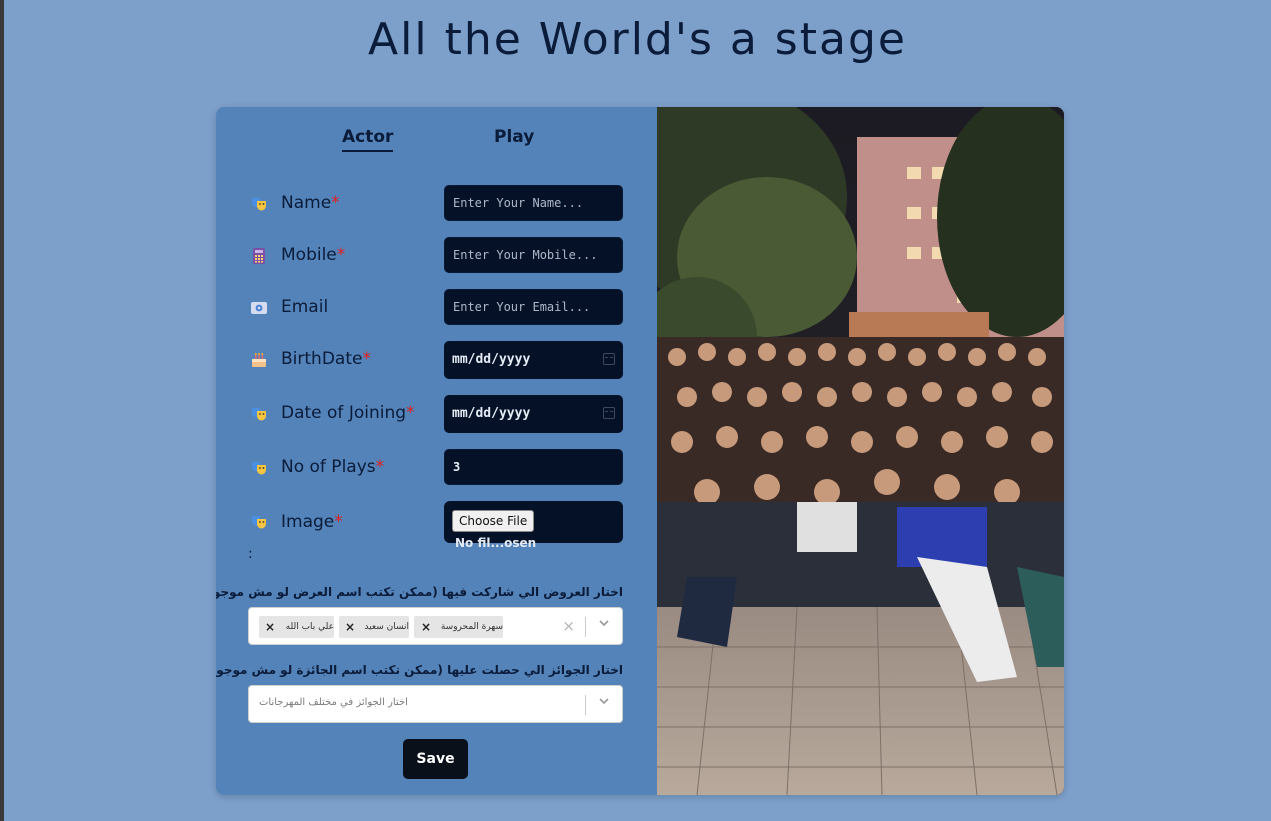  I want to click on no-of-plays-input, so click(533, 467).